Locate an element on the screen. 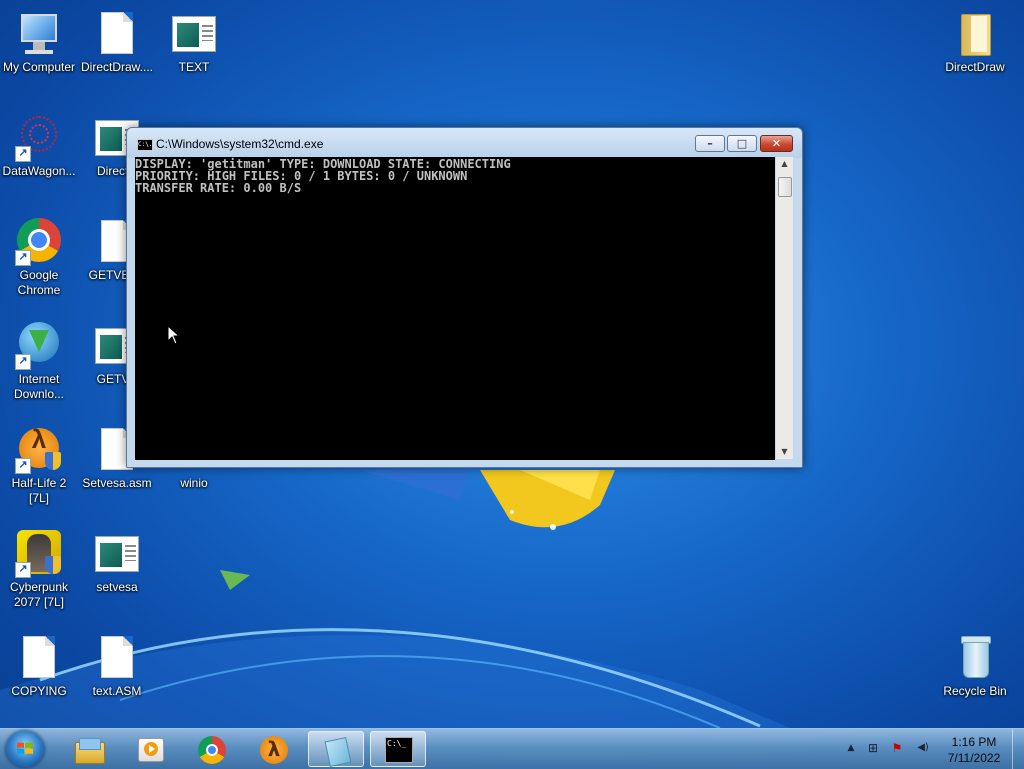 This screenshot has height=769, width=1024. show-desktop-button is located at coordinates (1018, 749).